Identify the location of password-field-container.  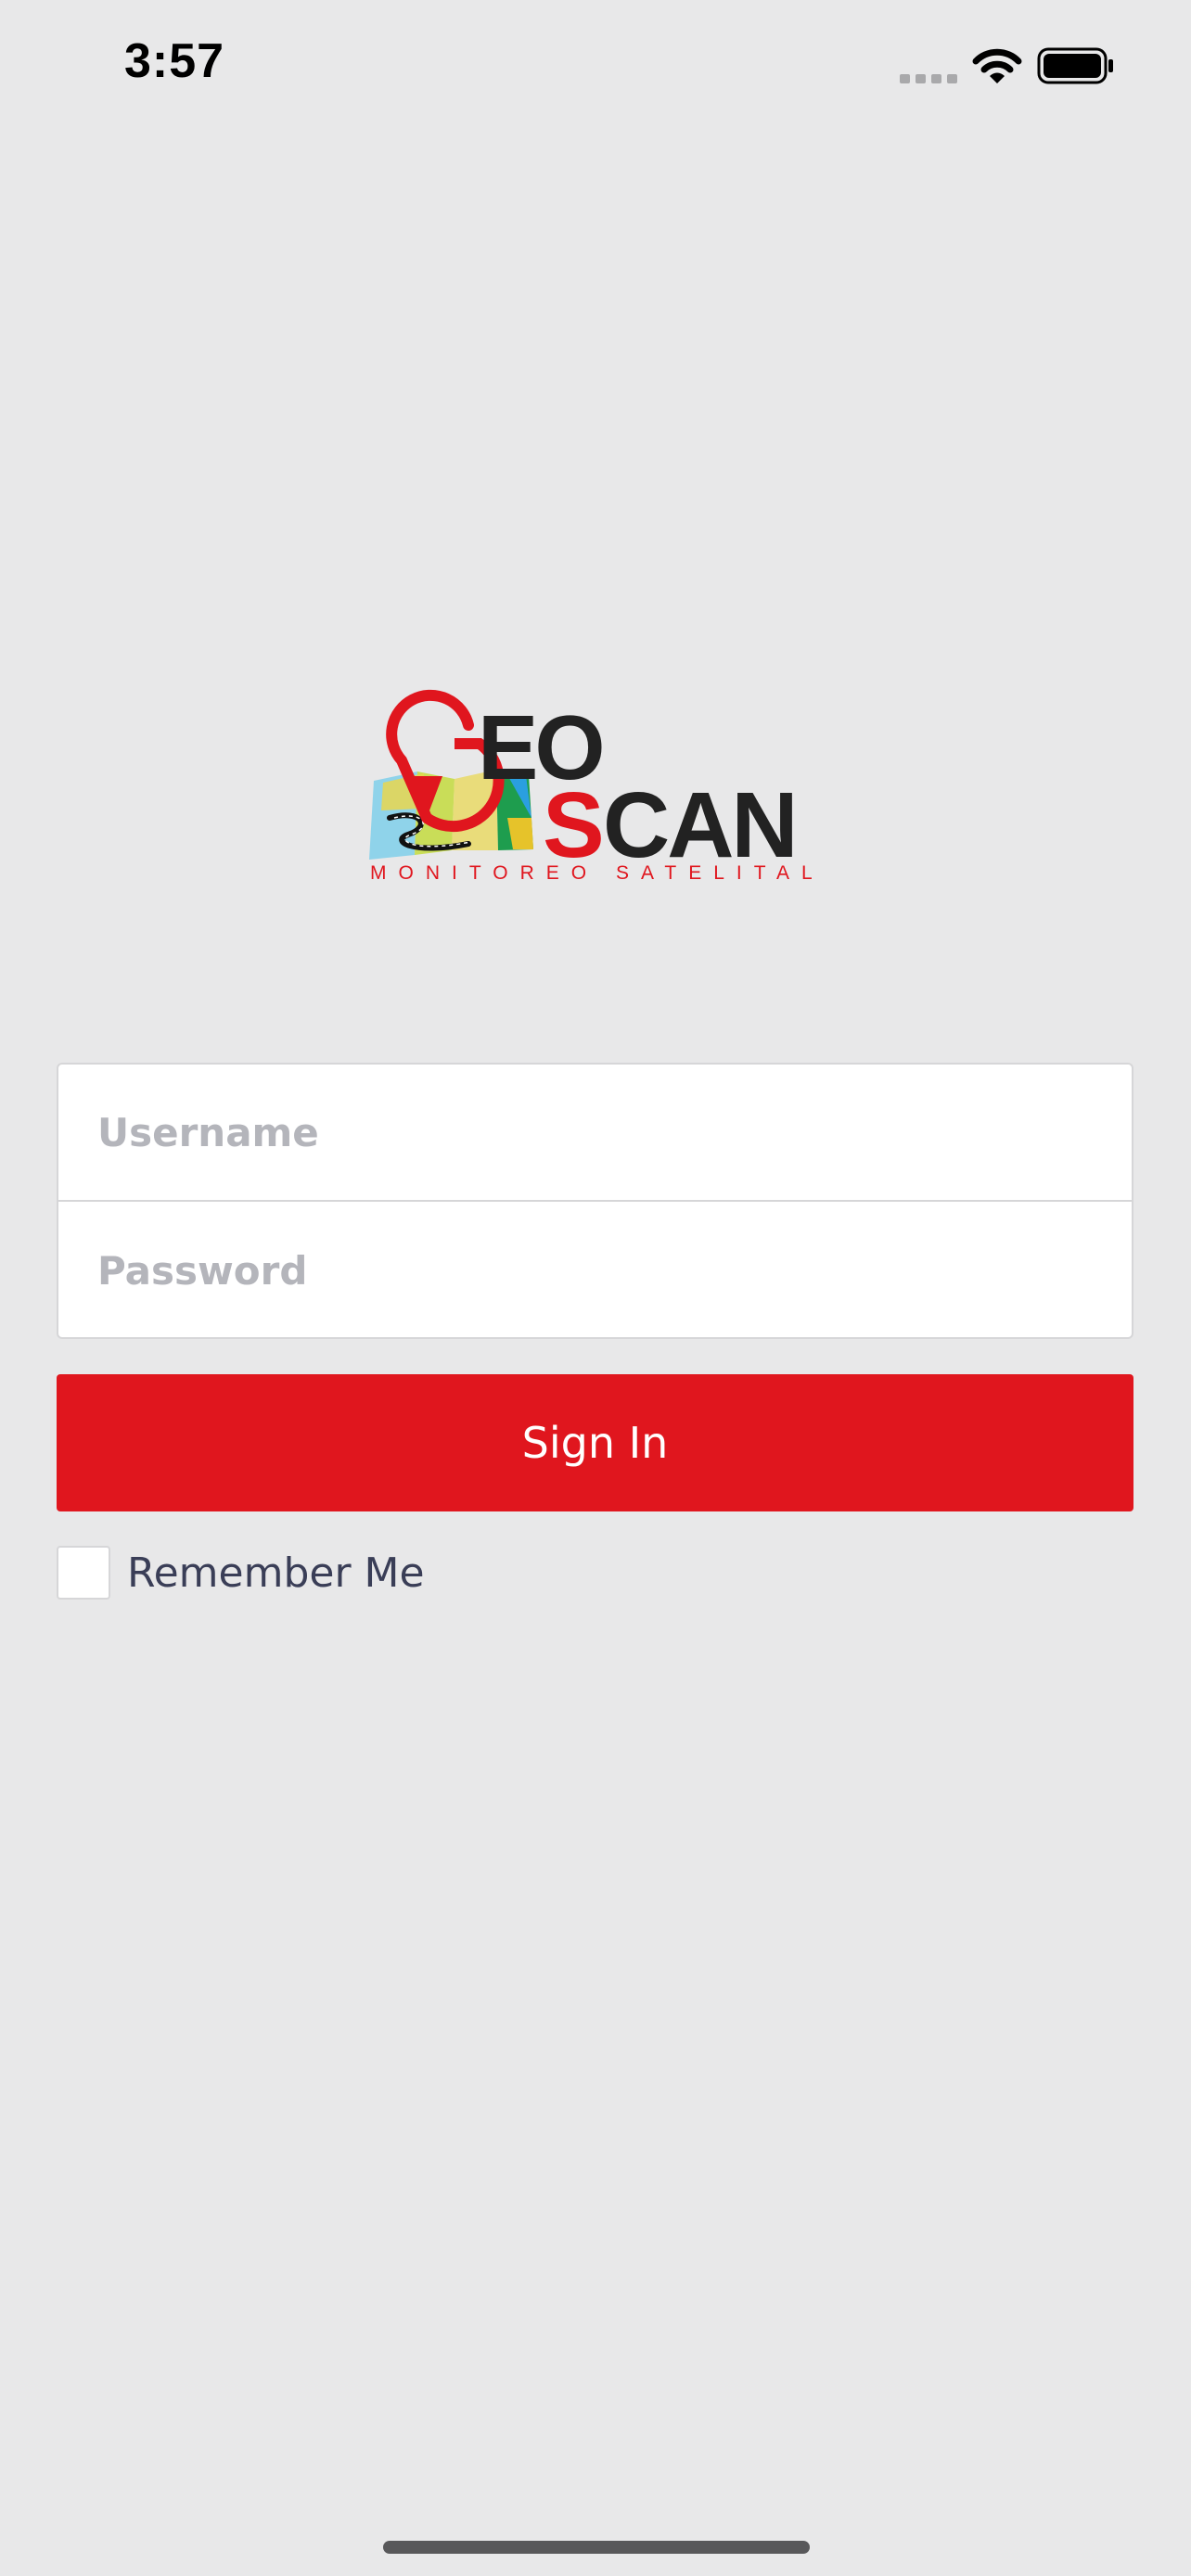
(595, 1270).